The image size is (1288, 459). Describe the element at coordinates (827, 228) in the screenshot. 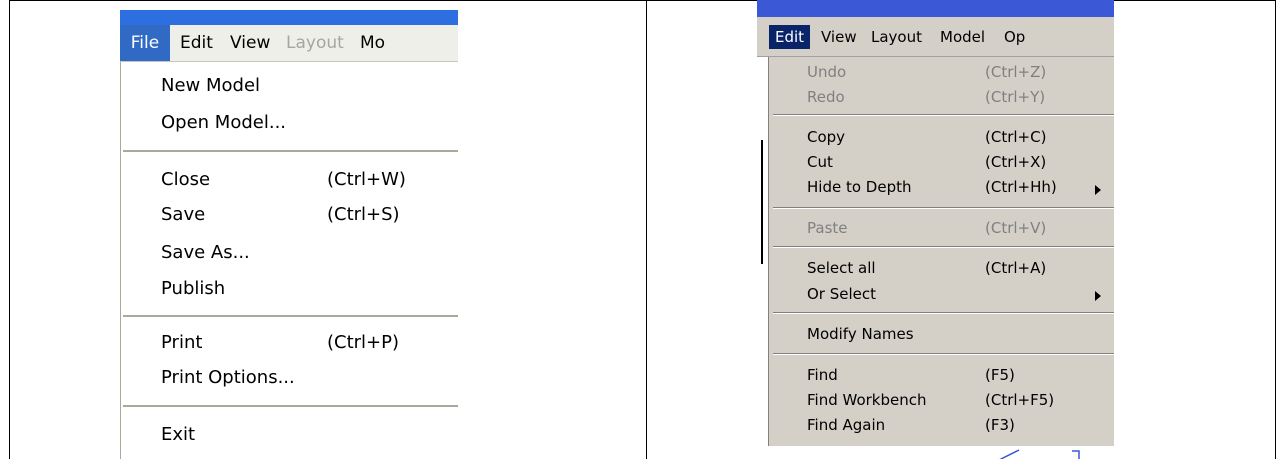

I see `menu-item-paste: Paste` at that location.